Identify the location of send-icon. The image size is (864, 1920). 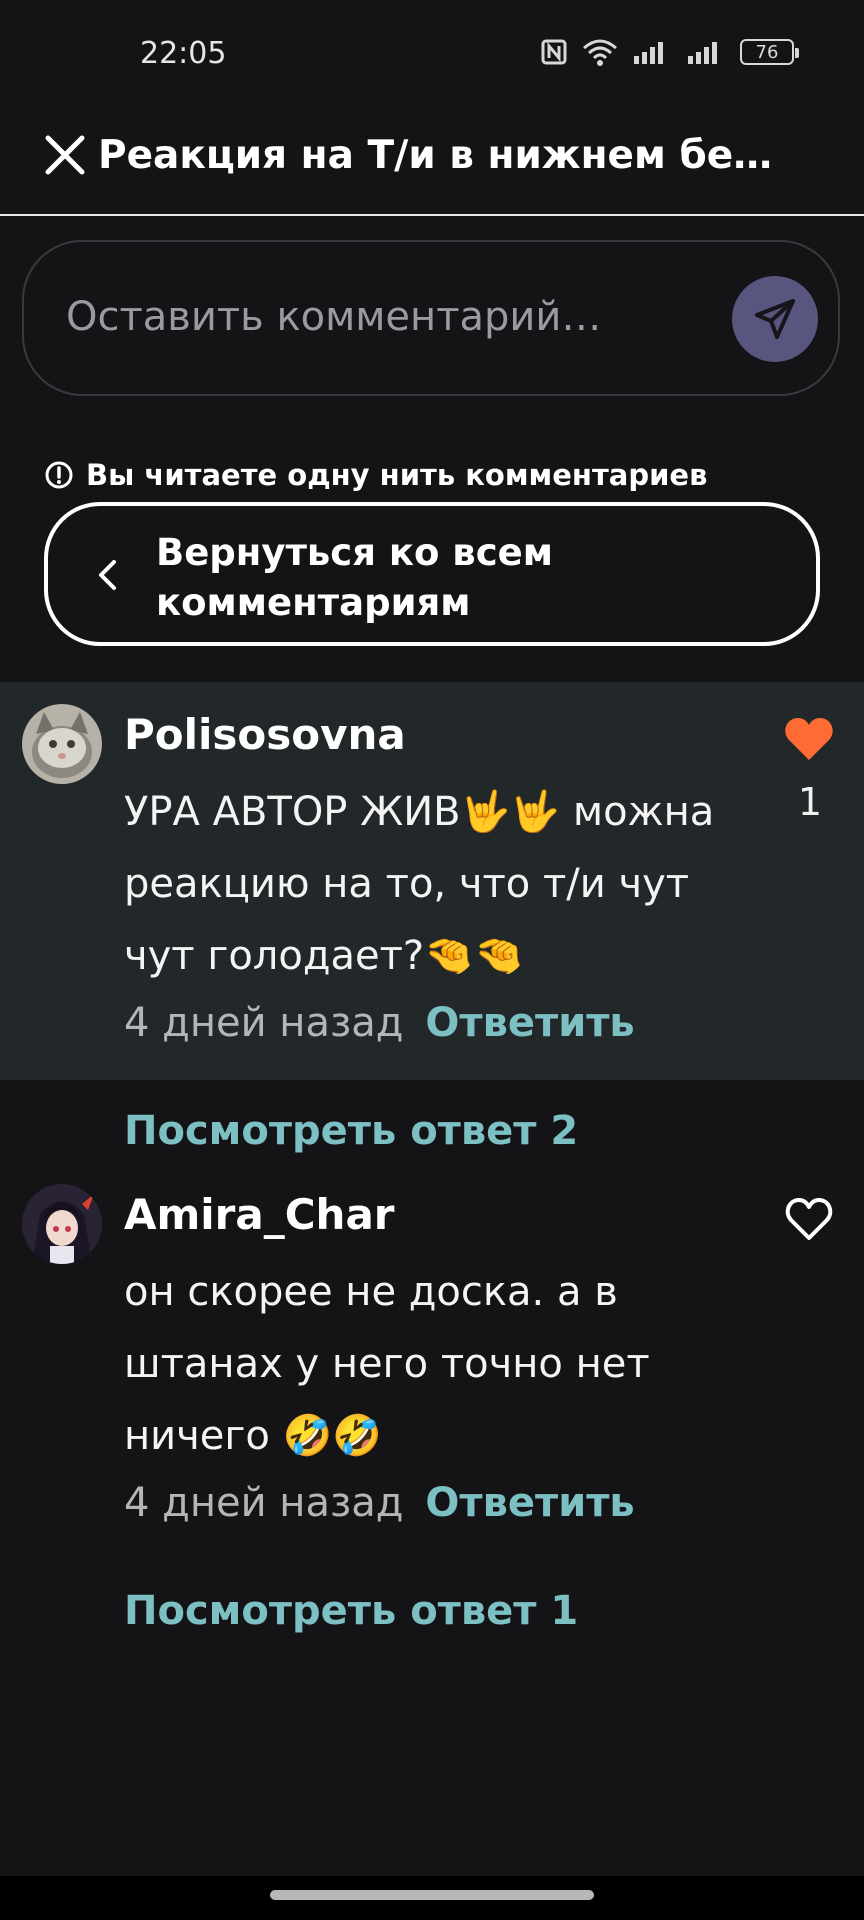
(775, 319).